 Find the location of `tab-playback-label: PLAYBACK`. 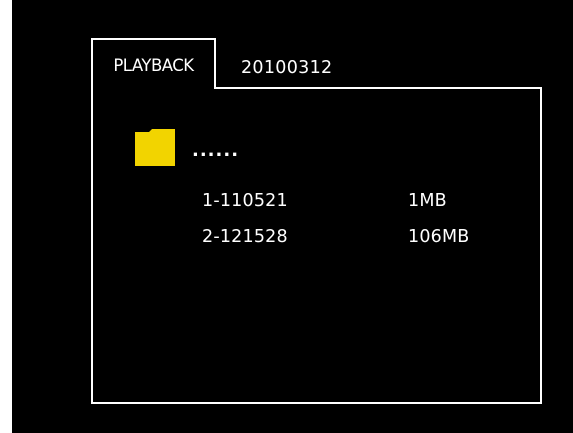

tab-playback-label: PLAYBACK is located at coordinates (153, 65).